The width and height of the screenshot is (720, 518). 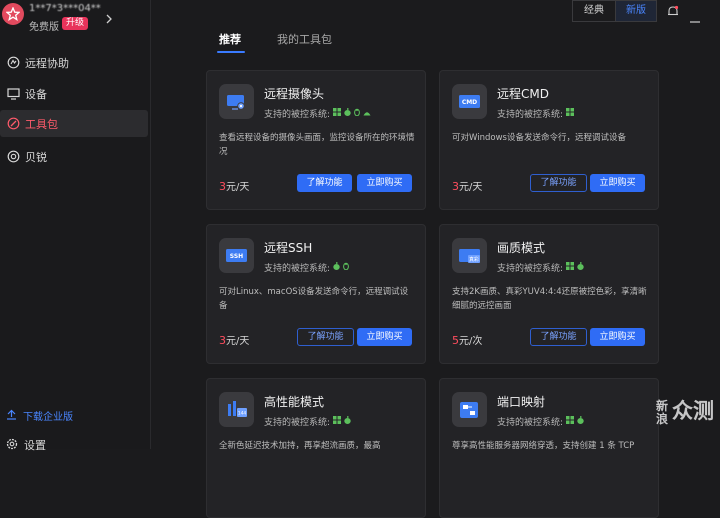 I want to click on watermark-text: 众测, so click(x=693, y=411).